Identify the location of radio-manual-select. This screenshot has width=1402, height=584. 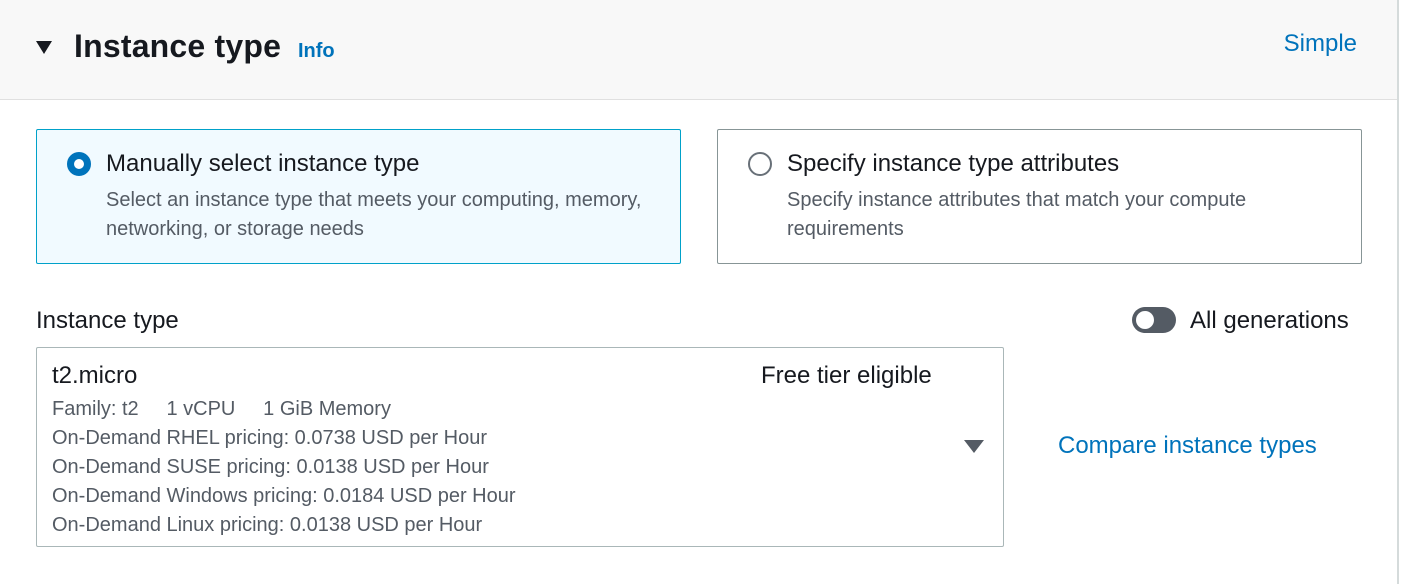
(79, 164).